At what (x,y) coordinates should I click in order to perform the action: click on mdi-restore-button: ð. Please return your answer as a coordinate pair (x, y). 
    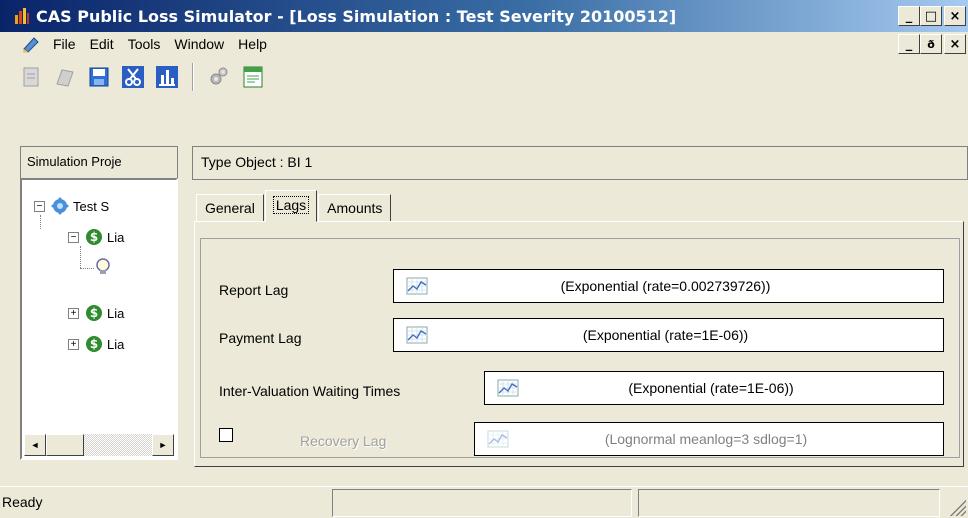
    Looking at the image, I should click on (931, 44).